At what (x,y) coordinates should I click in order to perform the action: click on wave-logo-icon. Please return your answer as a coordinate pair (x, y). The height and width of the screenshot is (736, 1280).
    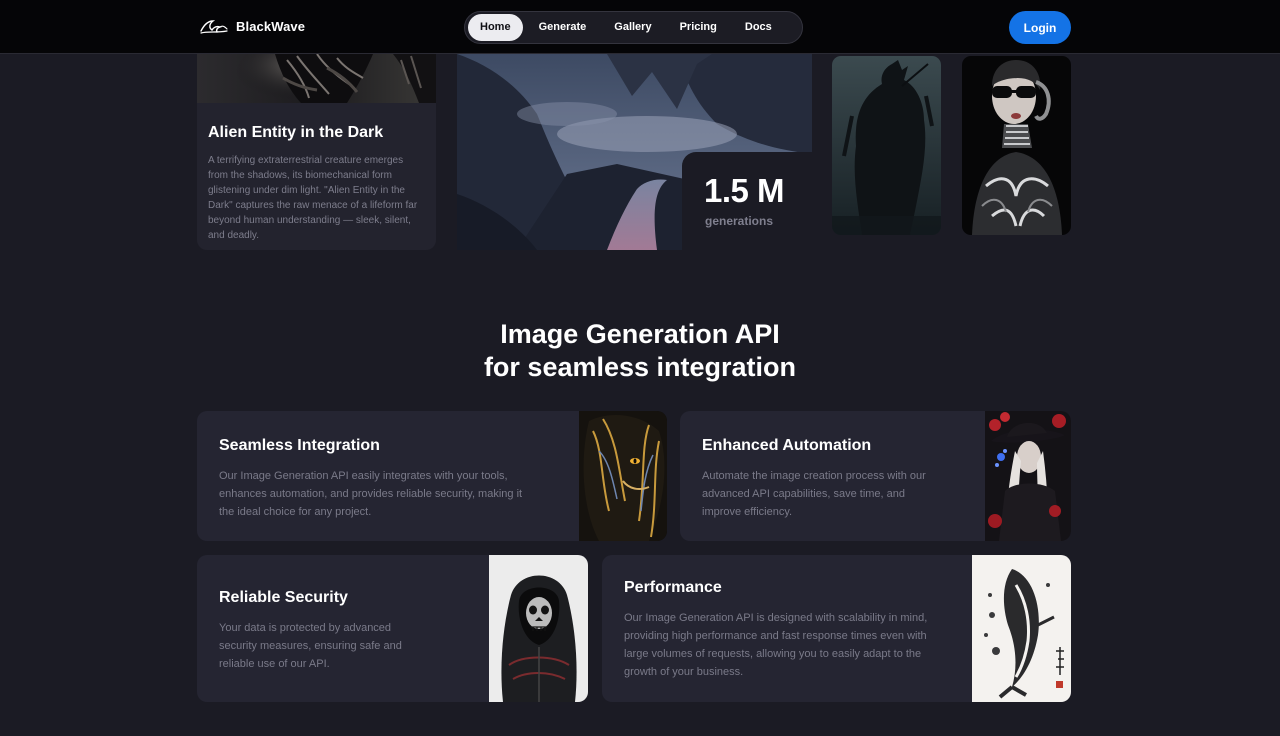
    Looking at the image, I should click on (214, 27).